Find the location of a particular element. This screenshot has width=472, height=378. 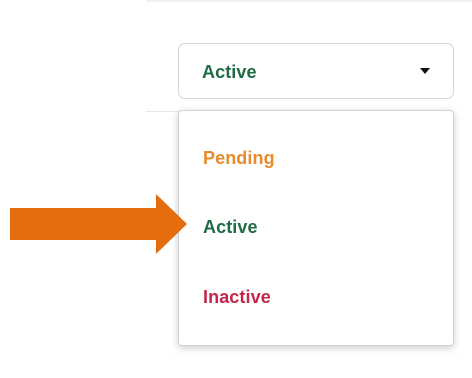

annotation-arrow-shaft is located at coordinates (84, 224).